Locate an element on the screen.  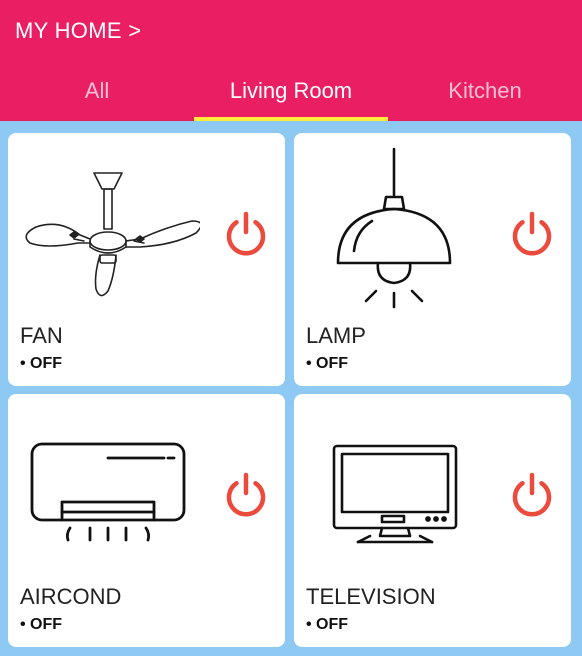
device-name: FAN is located at coordinates (41, 335).